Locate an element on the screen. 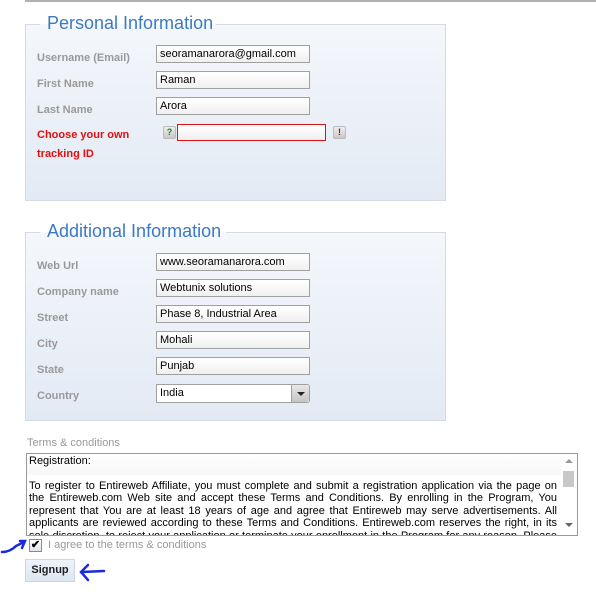 Image resolution: width=596 pixels, height=595 pixels. chevron-down-icon is located at coordinates (300, 393).